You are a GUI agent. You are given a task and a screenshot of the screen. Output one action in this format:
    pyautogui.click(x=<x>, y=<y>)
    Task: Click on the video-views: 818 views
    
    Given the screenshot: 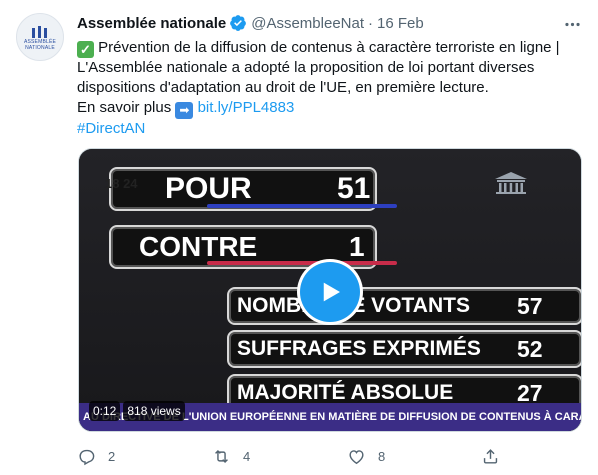 What is the action you would take?
    pyautogui.click(x=154, y=411)
    